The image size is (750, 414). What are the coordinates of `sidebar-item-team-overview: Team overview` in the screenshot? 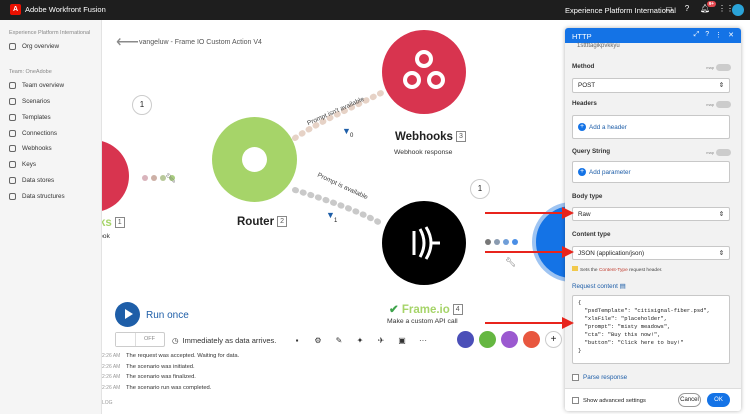 It's located at (50, 86).